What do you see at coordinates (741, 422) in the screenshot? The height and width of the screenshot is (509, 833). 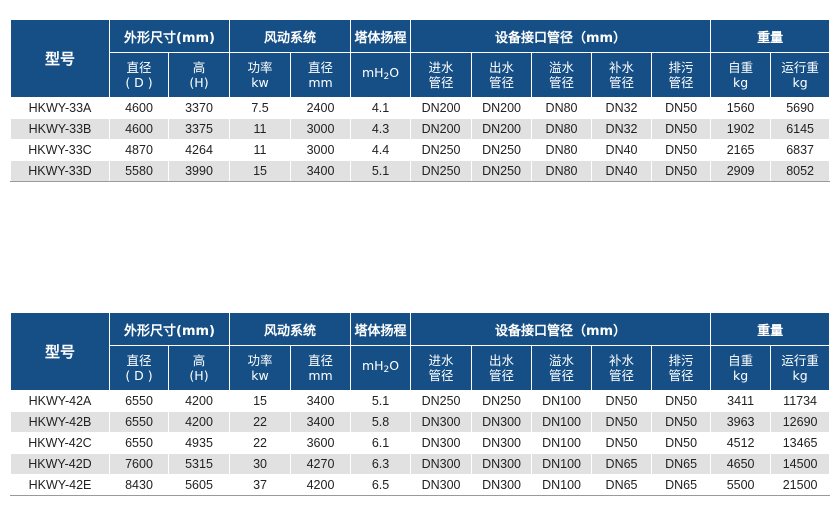 I see `cell-self-weight: 3963` at bounding box center [741, 422].